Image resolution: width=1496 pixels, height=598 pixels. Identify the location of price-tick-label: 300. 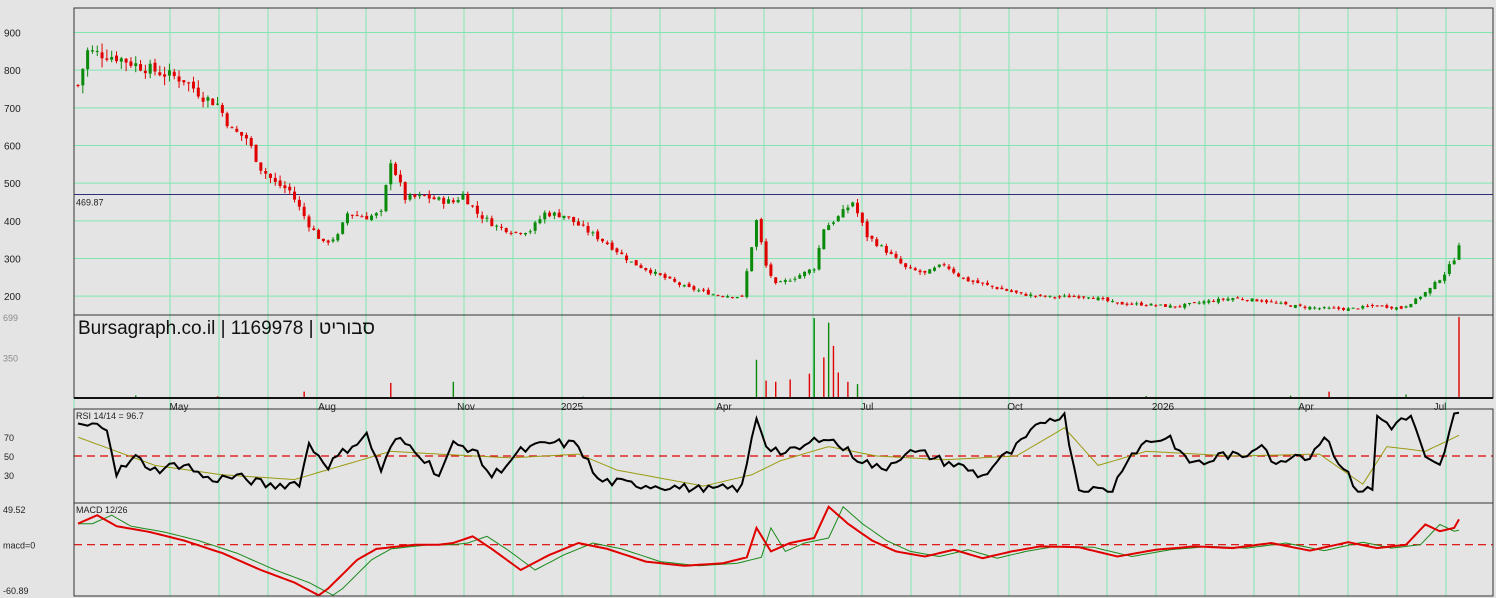
(12, 259).